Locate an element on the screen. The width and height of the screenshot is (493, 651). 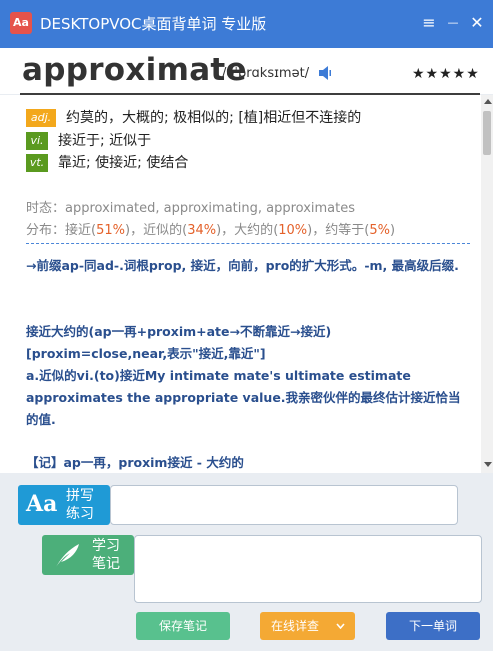
distribution-pct: 34% is located at coordinates (202, 230).